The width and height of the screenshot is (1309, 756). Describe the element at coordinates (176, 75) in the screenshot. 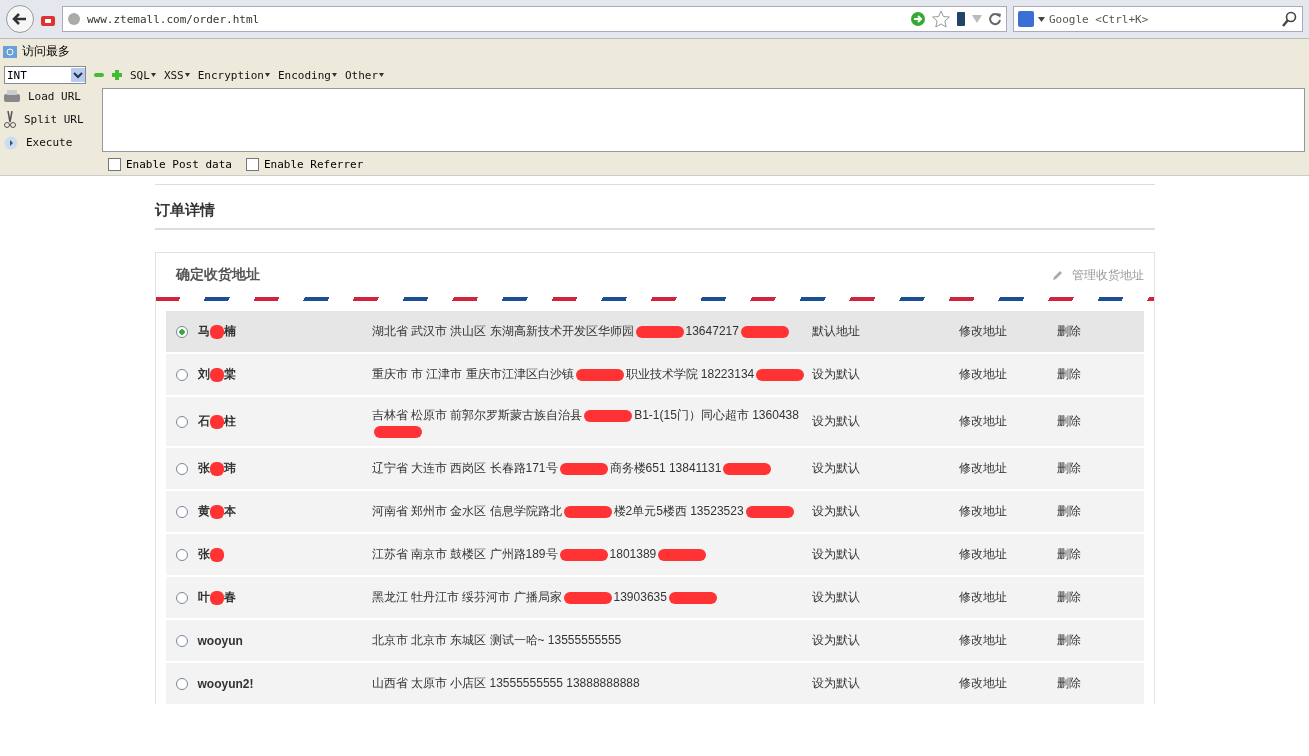

I see `menu-button: XSS` at that location.